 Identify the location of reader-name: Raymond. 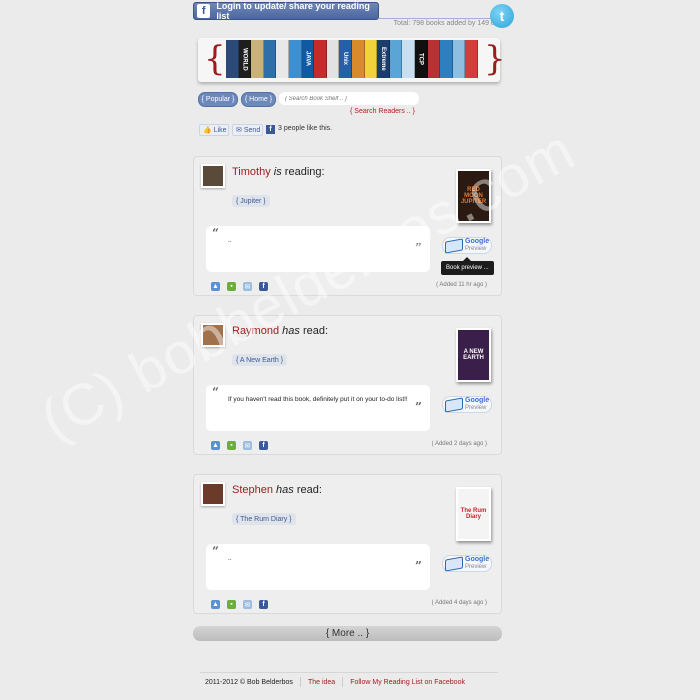
(255, 331).